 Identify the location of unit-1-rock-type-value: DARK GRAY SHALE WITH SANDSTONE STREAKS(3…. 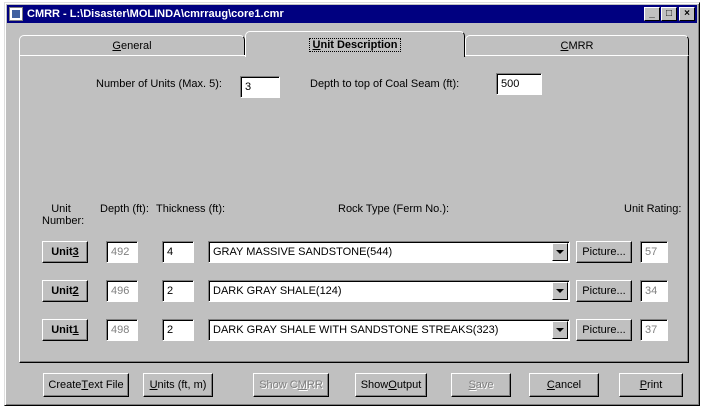
(356, 330).